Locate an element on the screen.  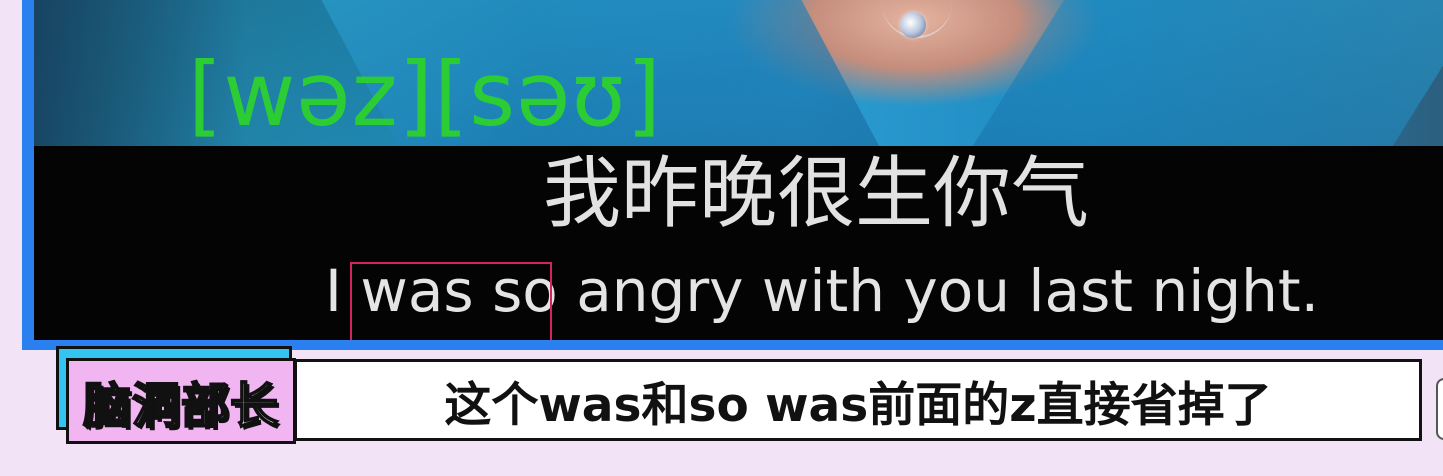
host-tag-label: 脑洞部长 is located at coordinates (180, 406).